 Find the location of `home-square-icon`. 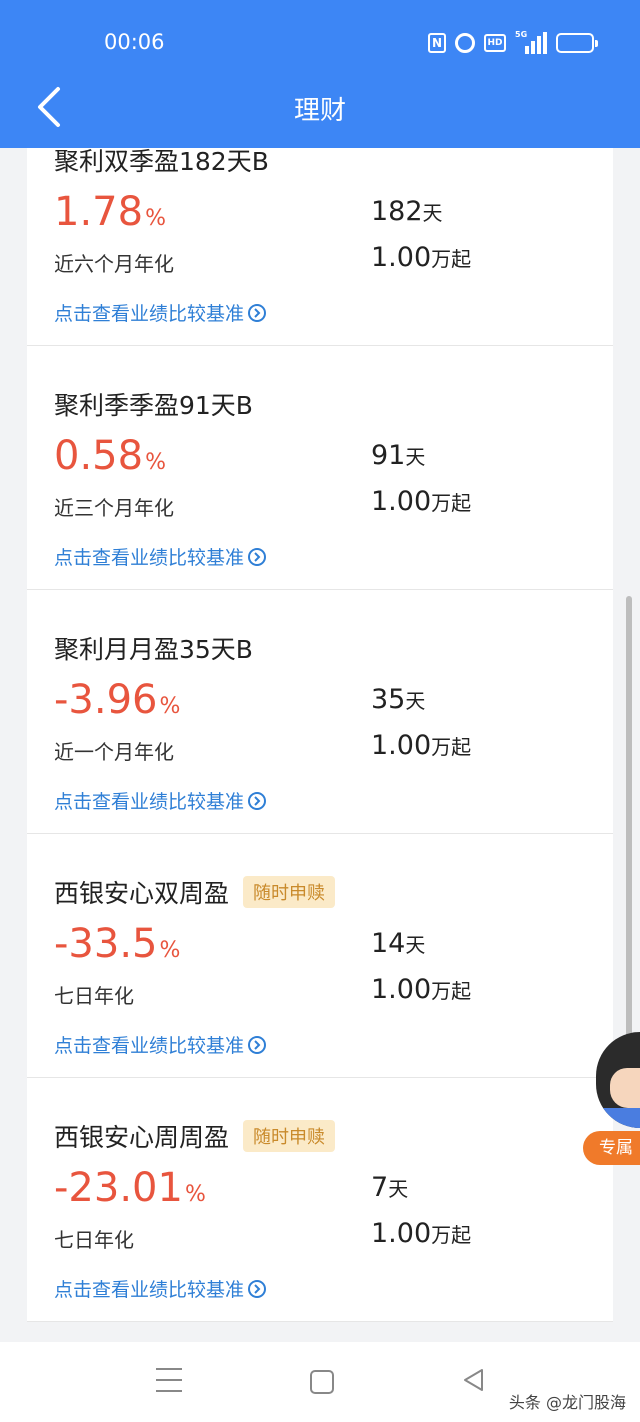

home-square-icon is located at coordinates (322, 1382).